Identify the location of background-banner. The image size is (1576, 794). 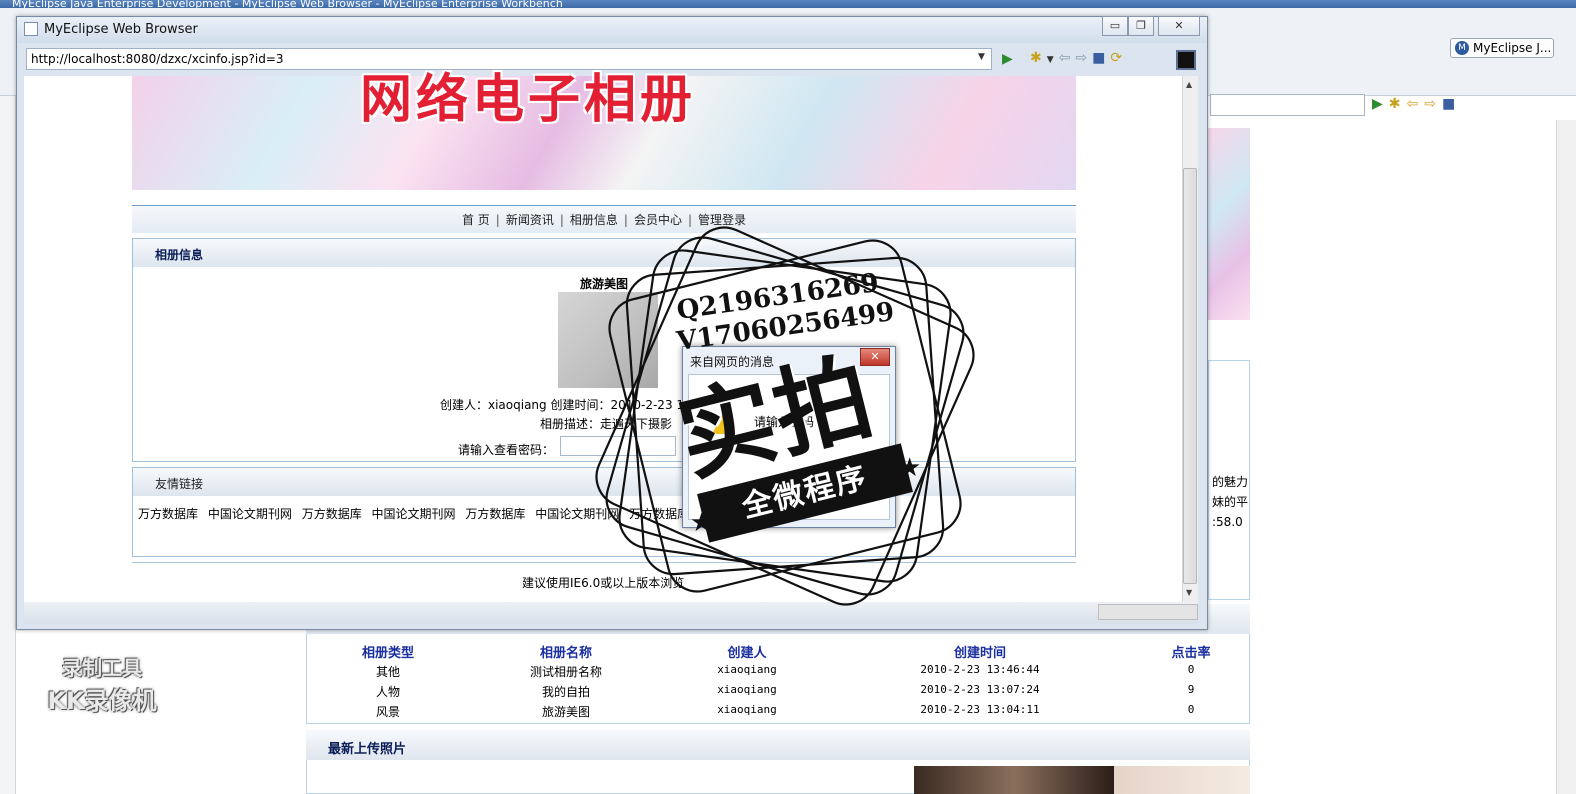
(1229, 224).